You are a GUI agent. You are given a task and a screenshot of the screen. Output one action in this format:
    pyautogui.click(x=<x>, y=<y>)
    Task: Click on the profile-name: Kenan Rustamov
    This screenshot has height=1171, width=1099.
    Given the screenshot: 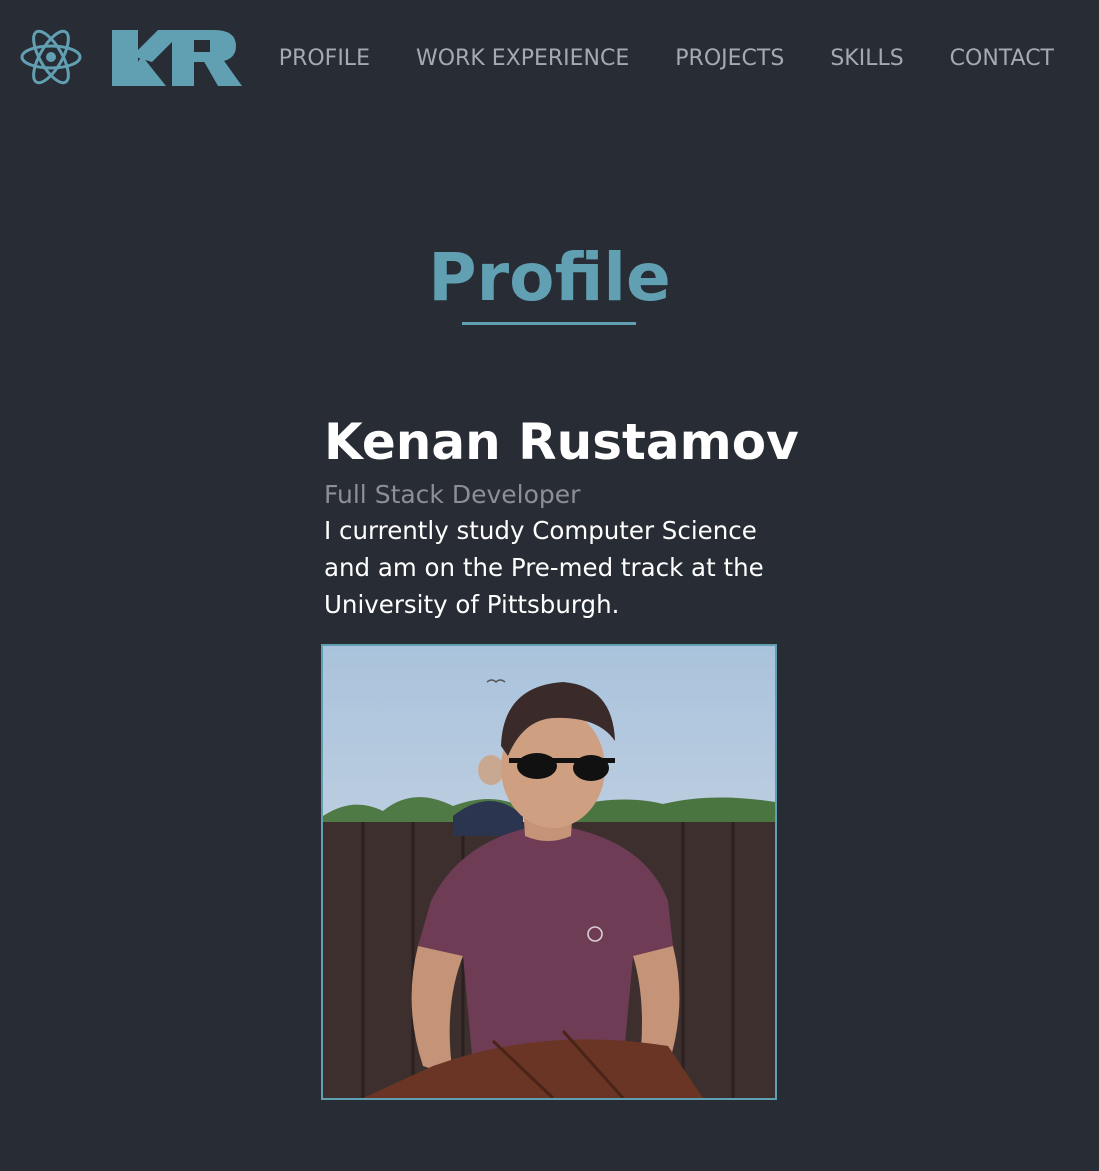 What is the action you would take?
    pyautogui.click(x=561, y=442)
    